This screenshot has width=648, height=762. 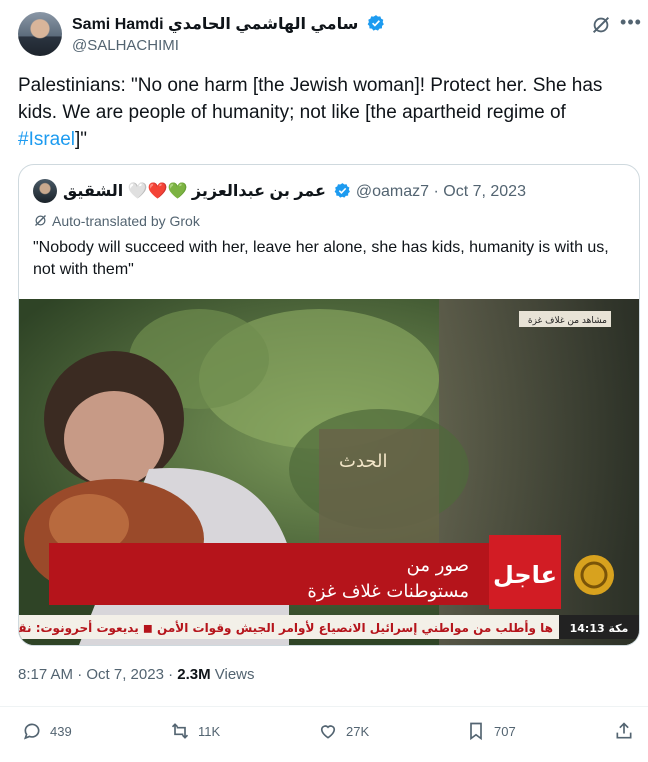 What do you see at coordinates (194, 674) in the screenshot?
I see `views-count: 2.3M` at bounding box center [194, 674].